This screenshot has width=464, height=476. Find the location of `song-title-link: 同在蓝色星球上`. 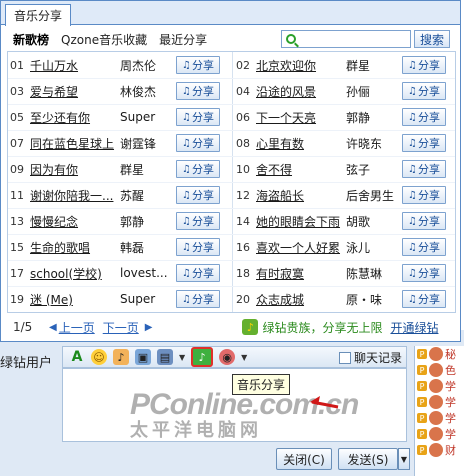

song-title-link: 同在蓝色星球上 is located at coordinates (75, 143).